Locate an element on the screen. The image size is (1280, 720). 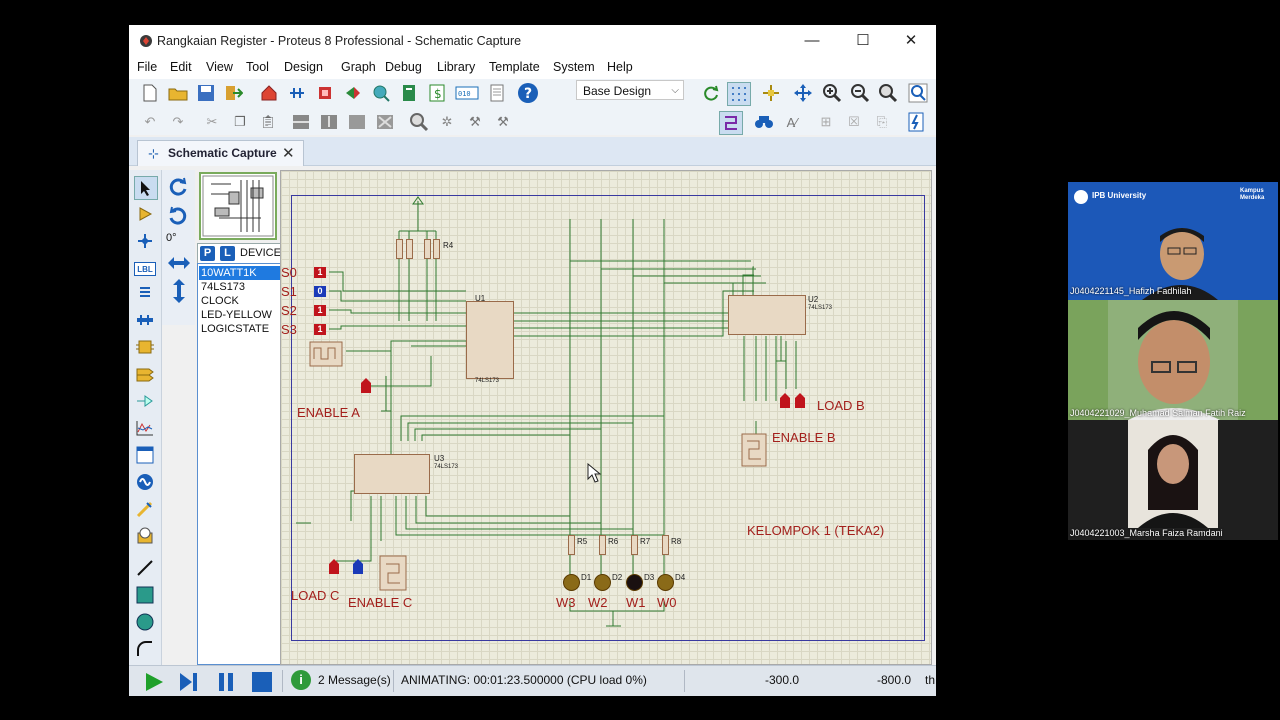
generator-icon is located at coordinates (145, 482).